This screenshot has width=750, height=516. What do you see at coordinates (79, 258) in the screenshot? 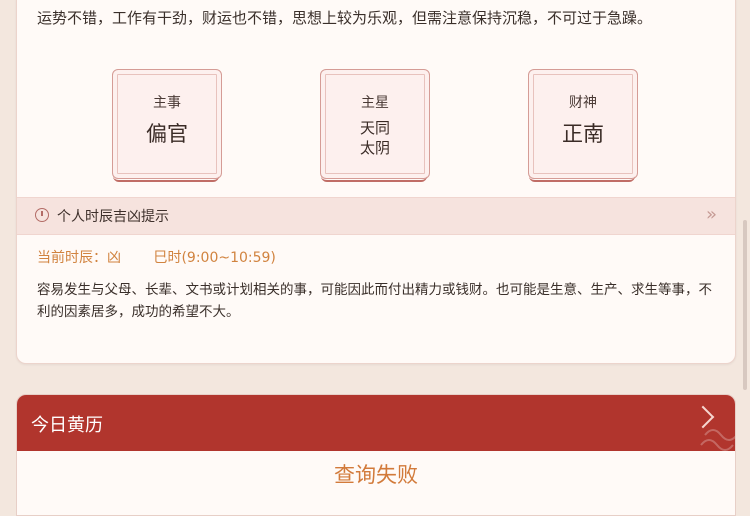
I see `current-hour-label: 当前时辰：凶` at bounding box center [79, 258].